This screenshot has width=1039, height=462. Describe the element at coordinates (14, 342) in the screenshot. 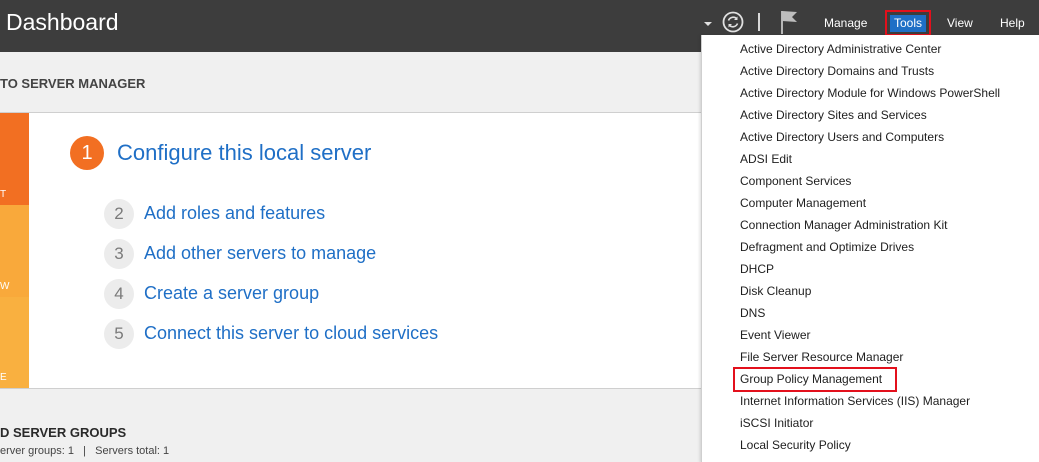

I see `learn-more-tile: E` at that location.